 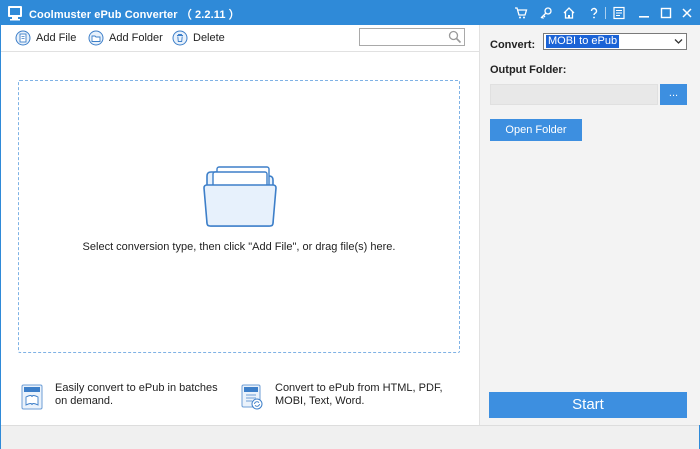 I want to click on output-folder-field, so click(x=574, y=94).